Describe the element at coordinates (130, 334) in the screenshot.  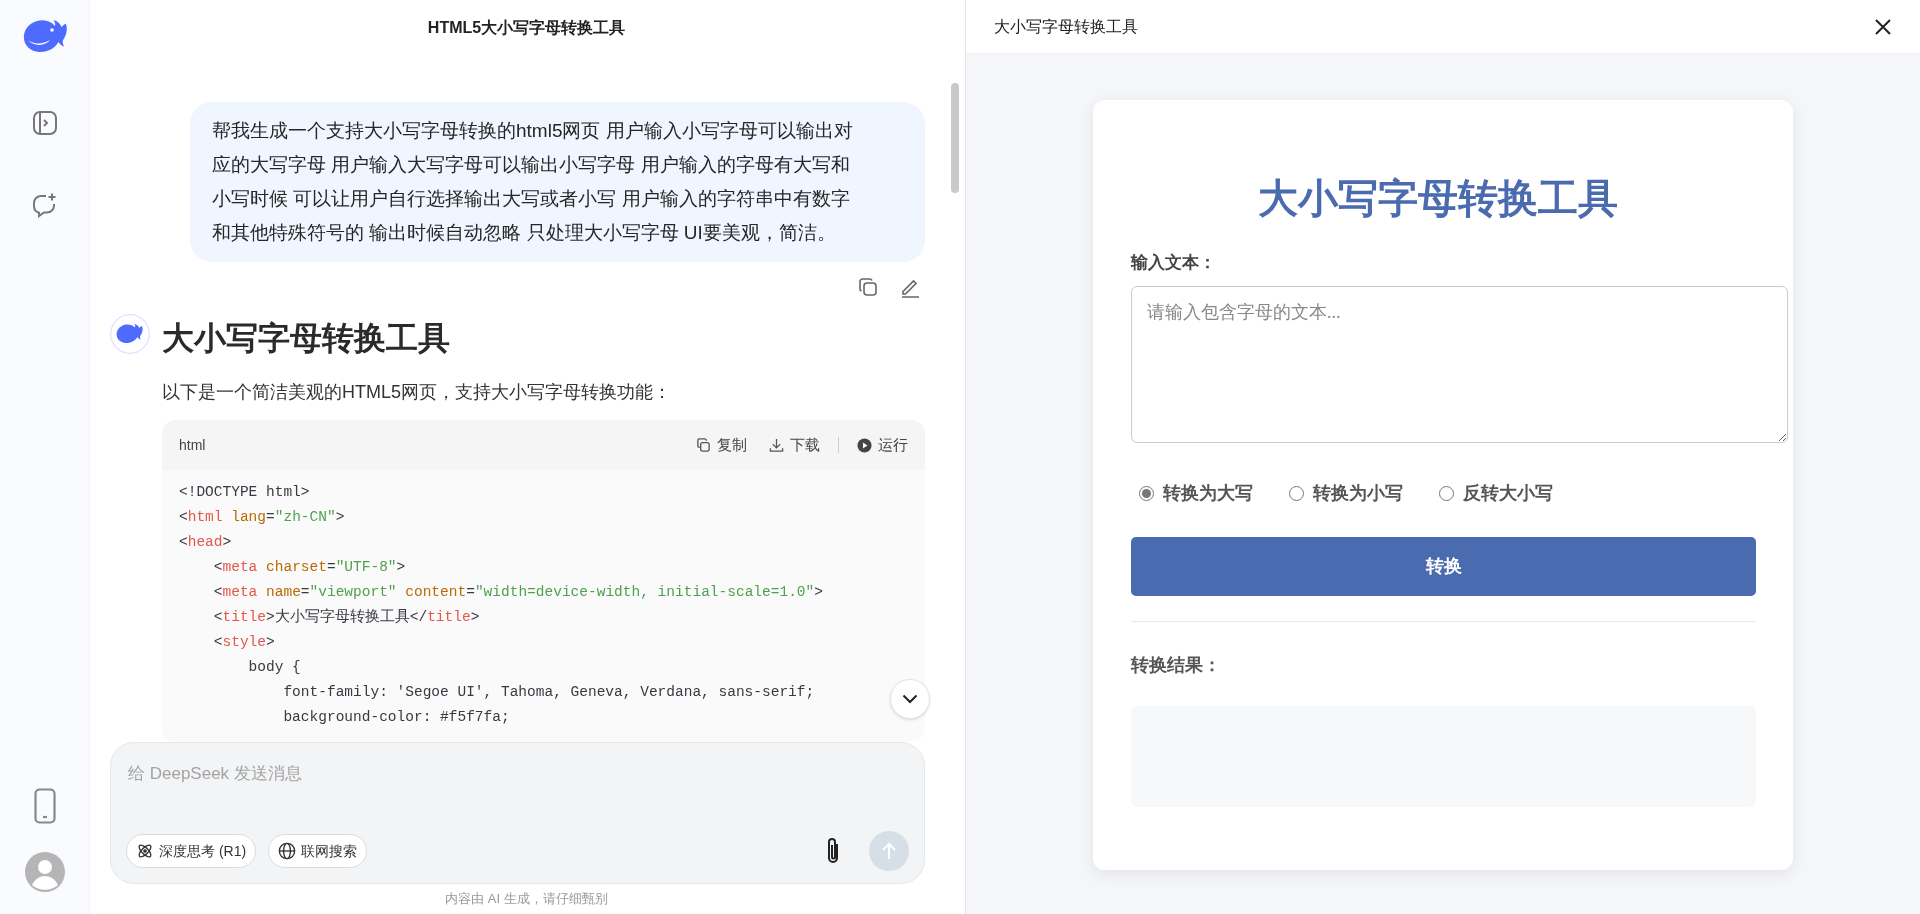
I see `assistant-avatar-icon` at that location.